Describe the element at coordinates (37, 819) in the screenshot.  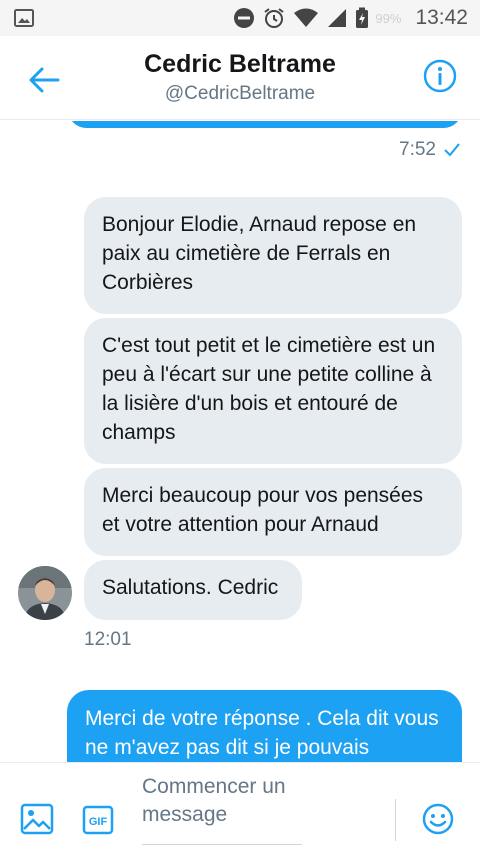
I see `image-icon` at that location.